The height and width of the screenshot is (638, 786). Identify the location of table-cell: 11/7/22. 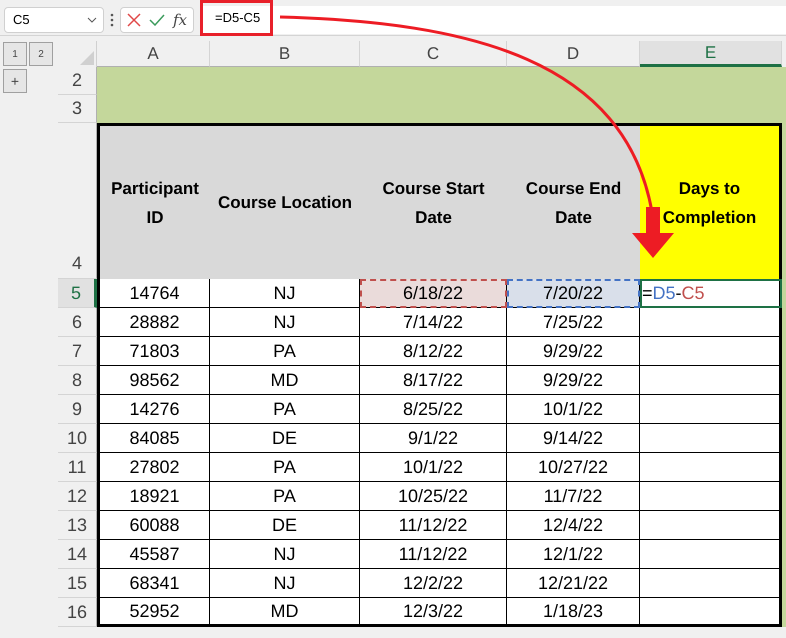
(573, 496).